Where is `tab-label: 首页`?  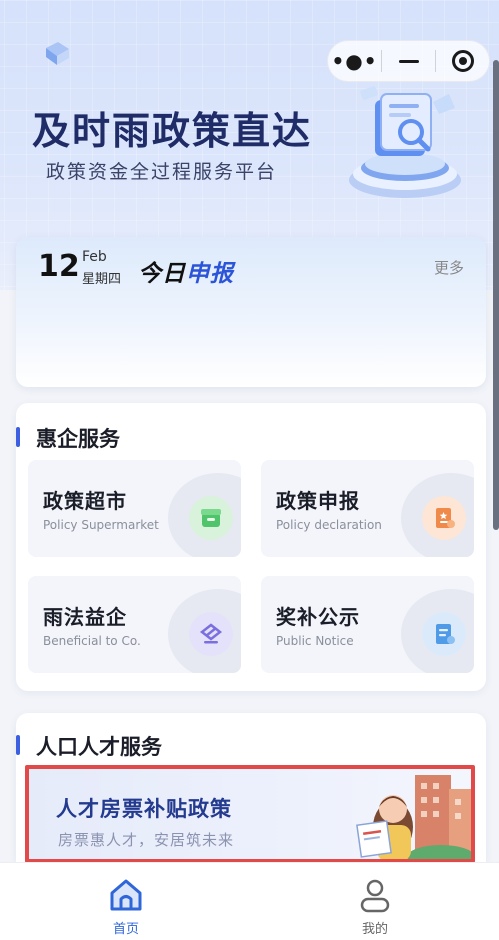 tab-label: 首页 is located at coordinates (125, 929).